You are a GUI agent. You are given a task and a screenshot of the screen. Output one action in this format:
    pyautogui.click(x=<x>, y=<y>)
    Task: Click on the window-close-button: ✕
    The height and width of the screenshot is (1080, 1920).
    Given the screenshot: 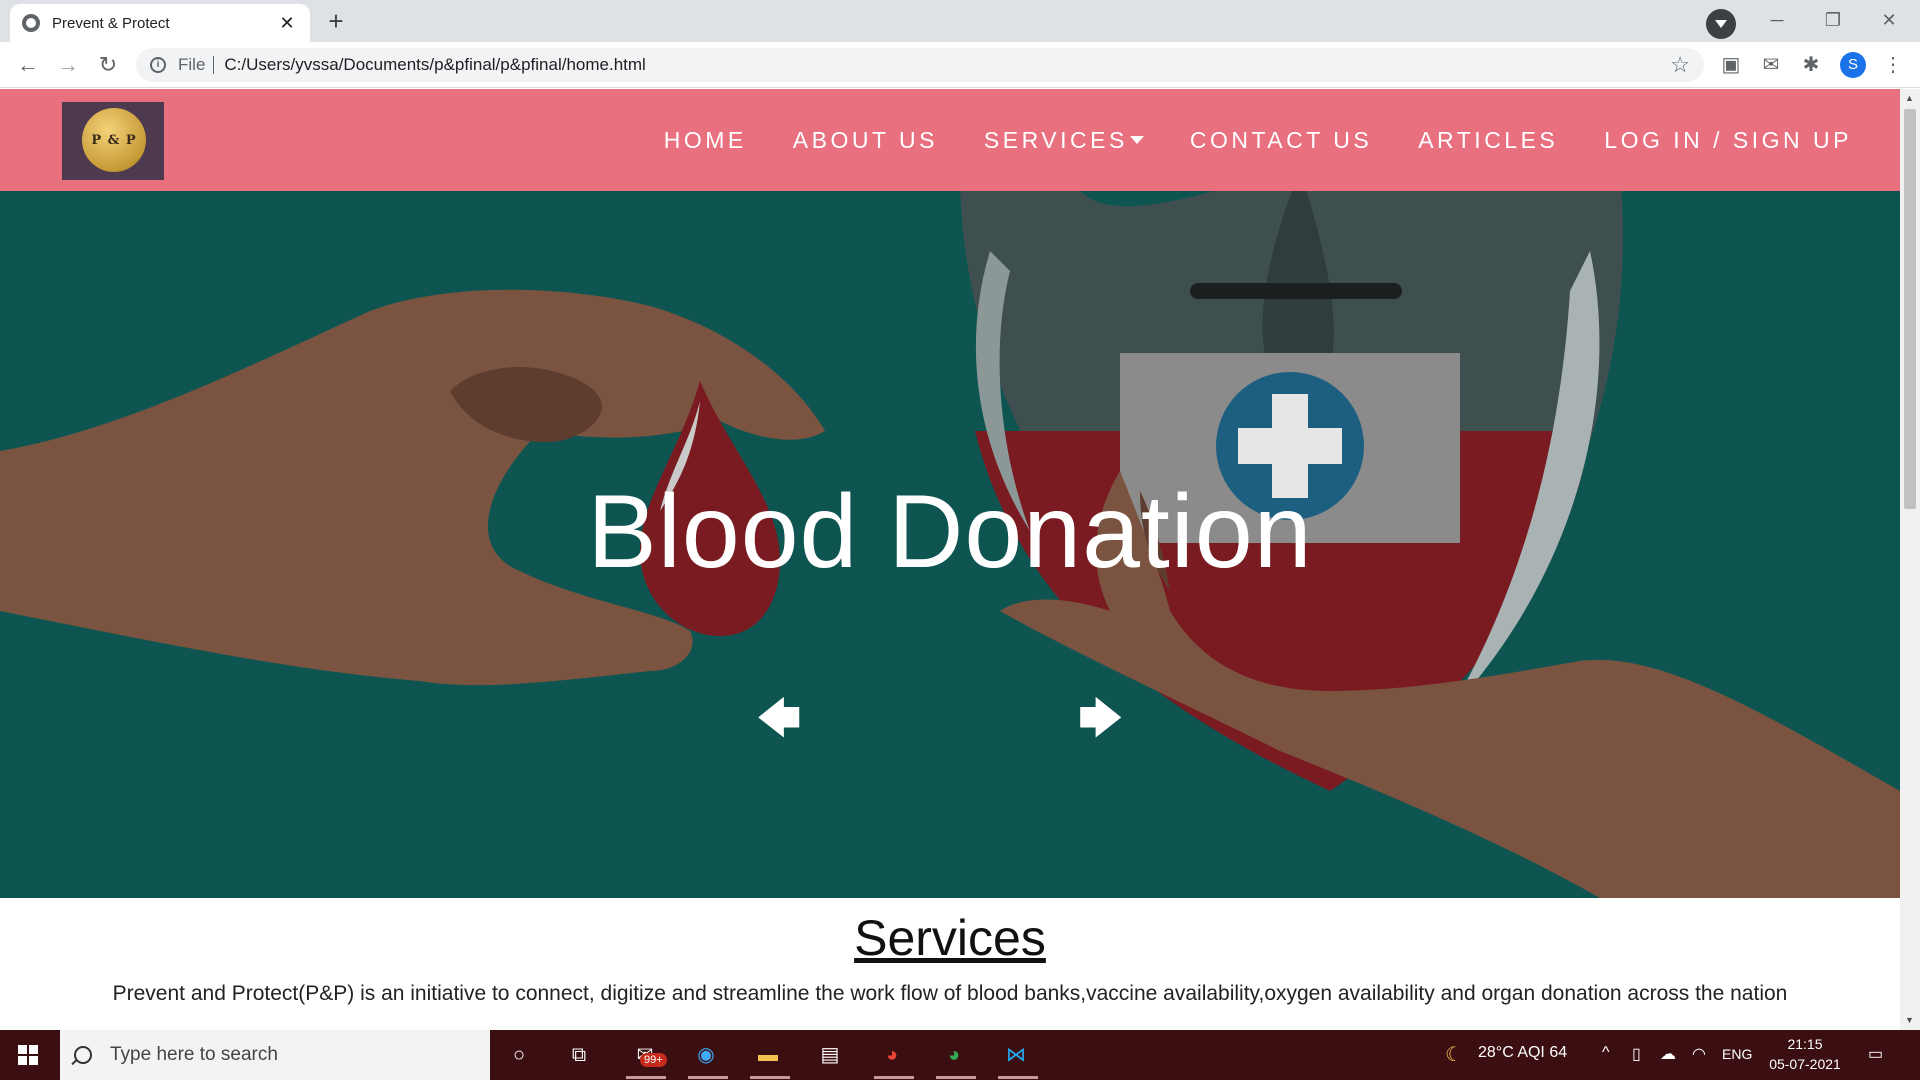 What is the action you would take?
    pyautogui.click(x=1889, y=20)
    